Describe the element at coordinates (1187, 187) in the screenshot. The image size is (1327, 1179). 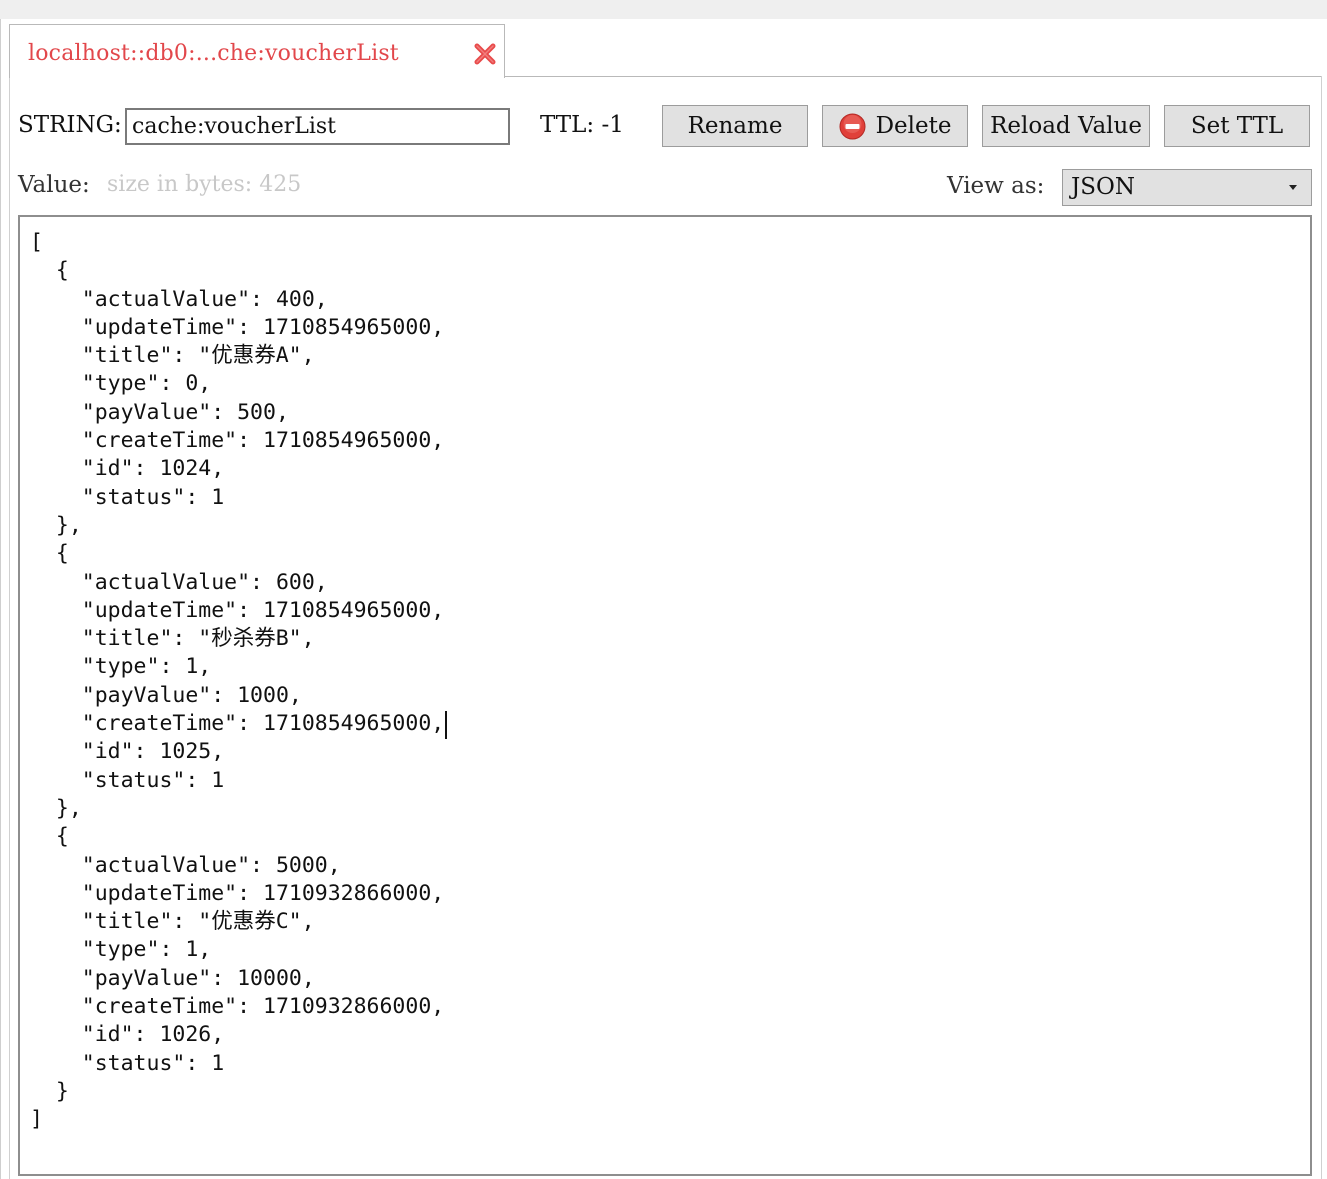
I see `view-as-select: JSON` at that location.